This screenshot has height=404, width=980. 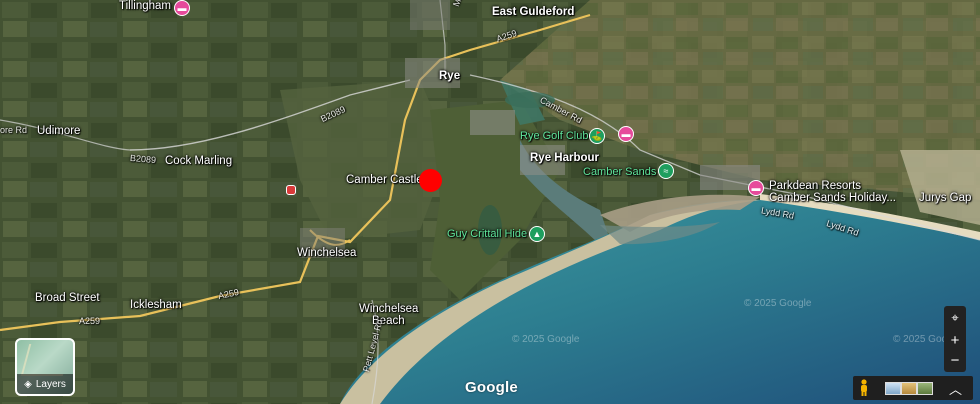 What do you see at coordinates (537, 234) in the screenshot?
I see `park-icon: ▲` at bounding box center [537, 234].